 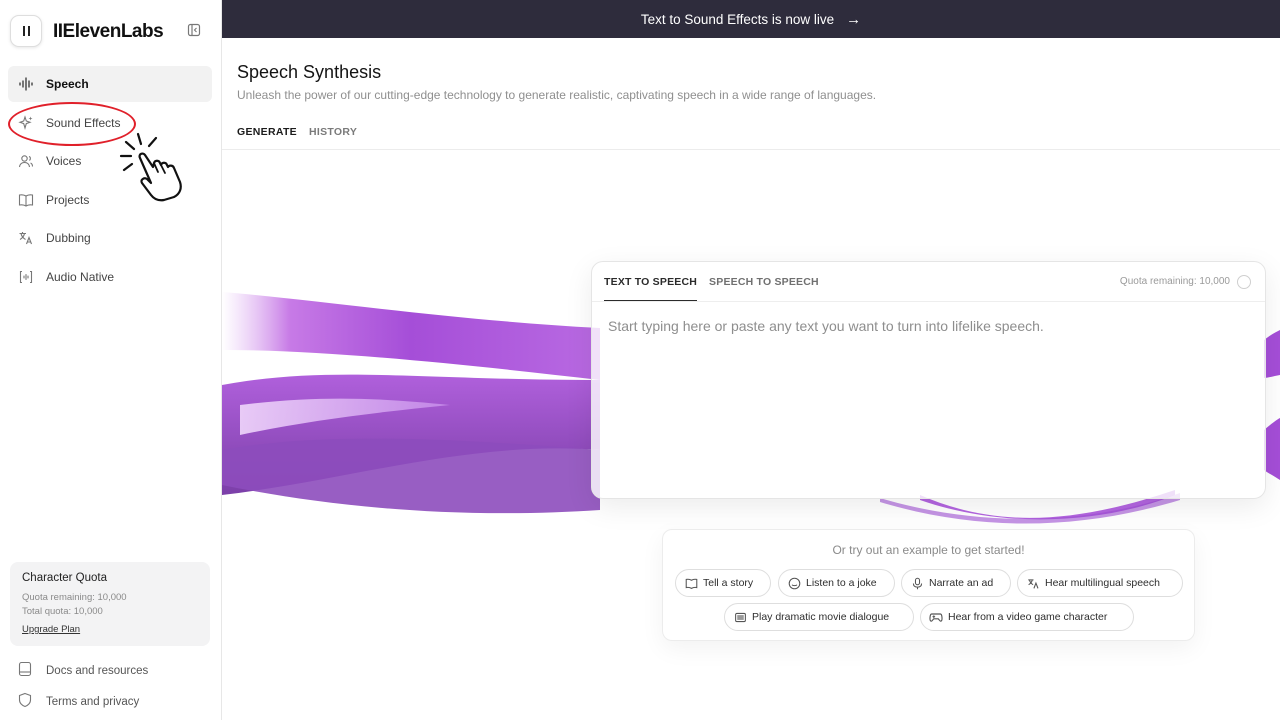 What do you see at coordinates (751, 149) in the screenshot?
I see `tabs-divider` at bounding box center [751, 149].